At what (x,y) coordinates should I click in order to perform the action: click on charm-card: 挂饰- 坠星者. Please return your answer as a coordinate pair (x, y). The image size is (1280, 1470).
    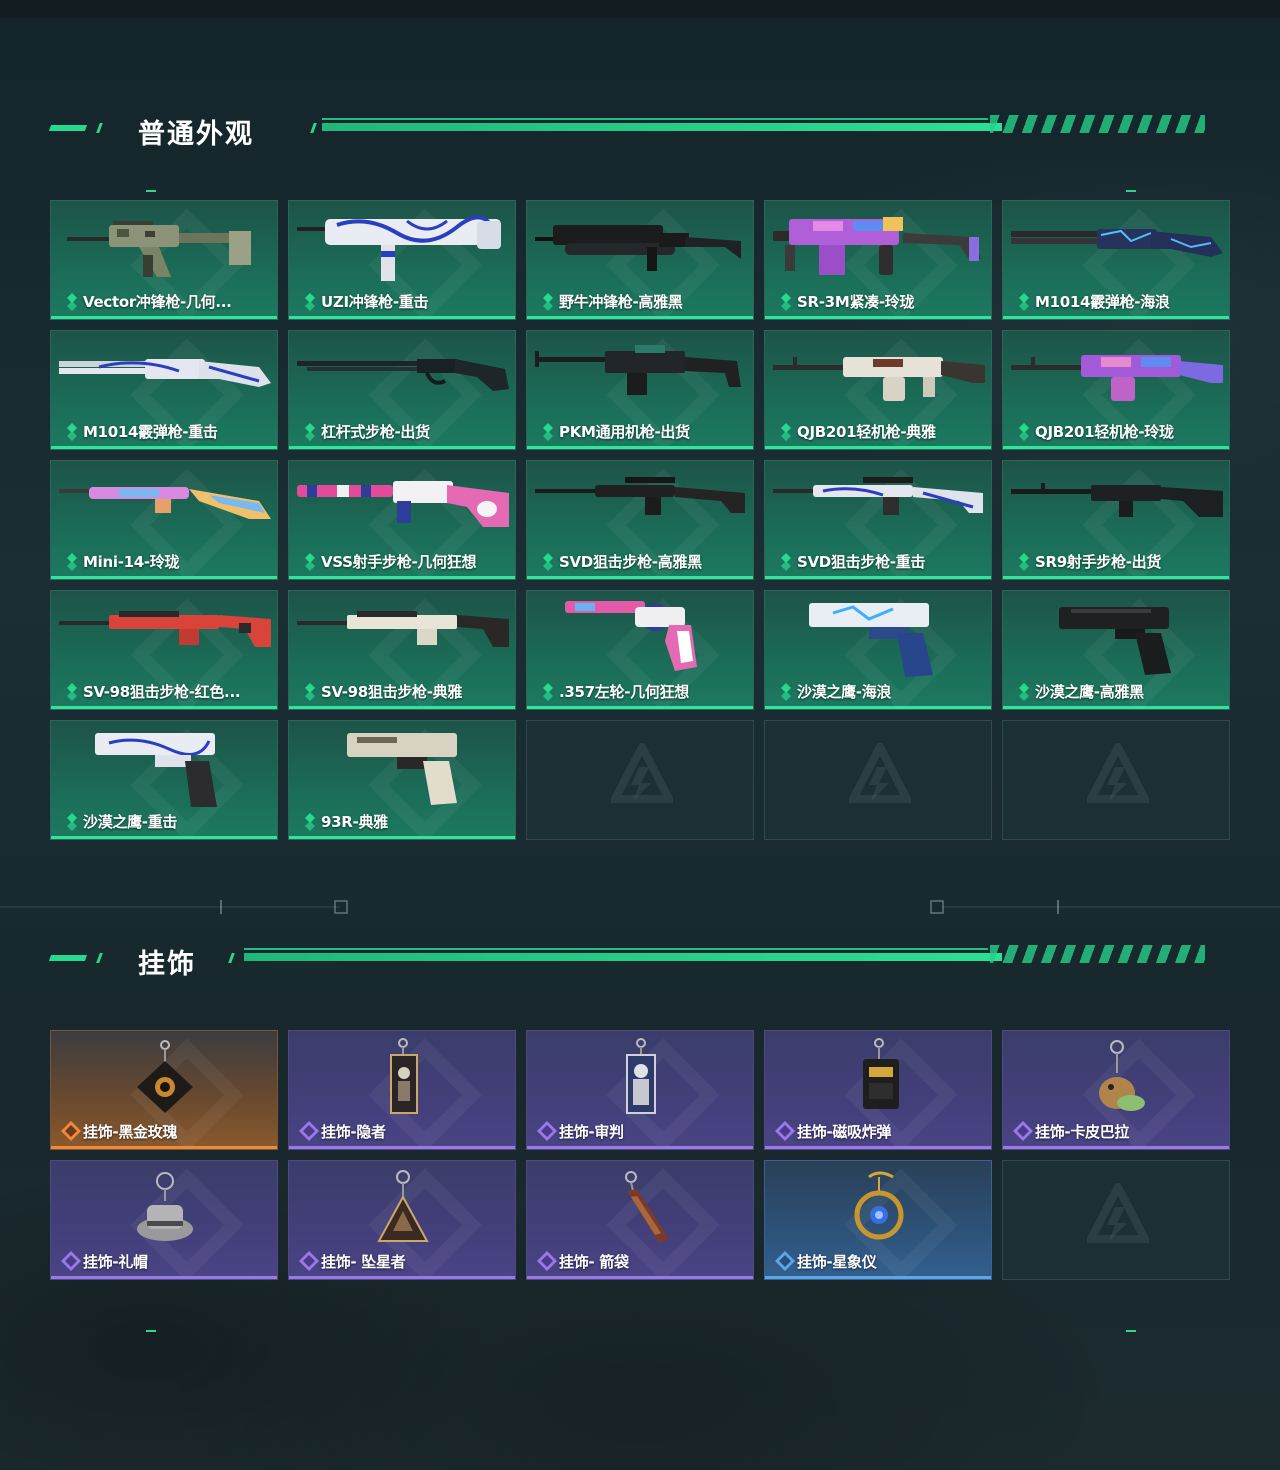
    Looking at the image, I should click on (402, 1220).